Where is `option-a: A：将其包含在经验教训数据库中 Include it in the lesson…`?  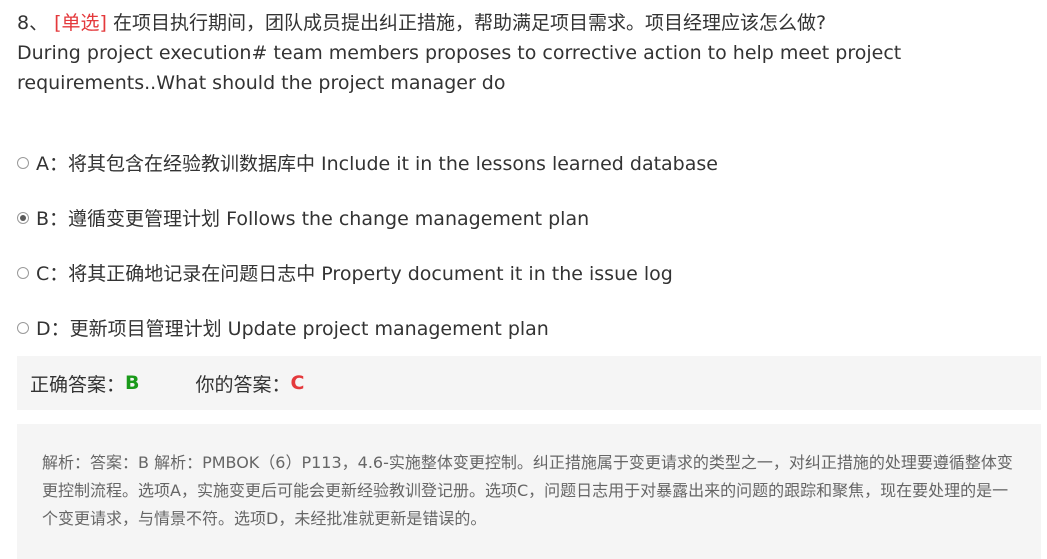 option-a: A：将其包含在经验教训数据库中 Include it in the lesson… is located at coordinates (524, 162).